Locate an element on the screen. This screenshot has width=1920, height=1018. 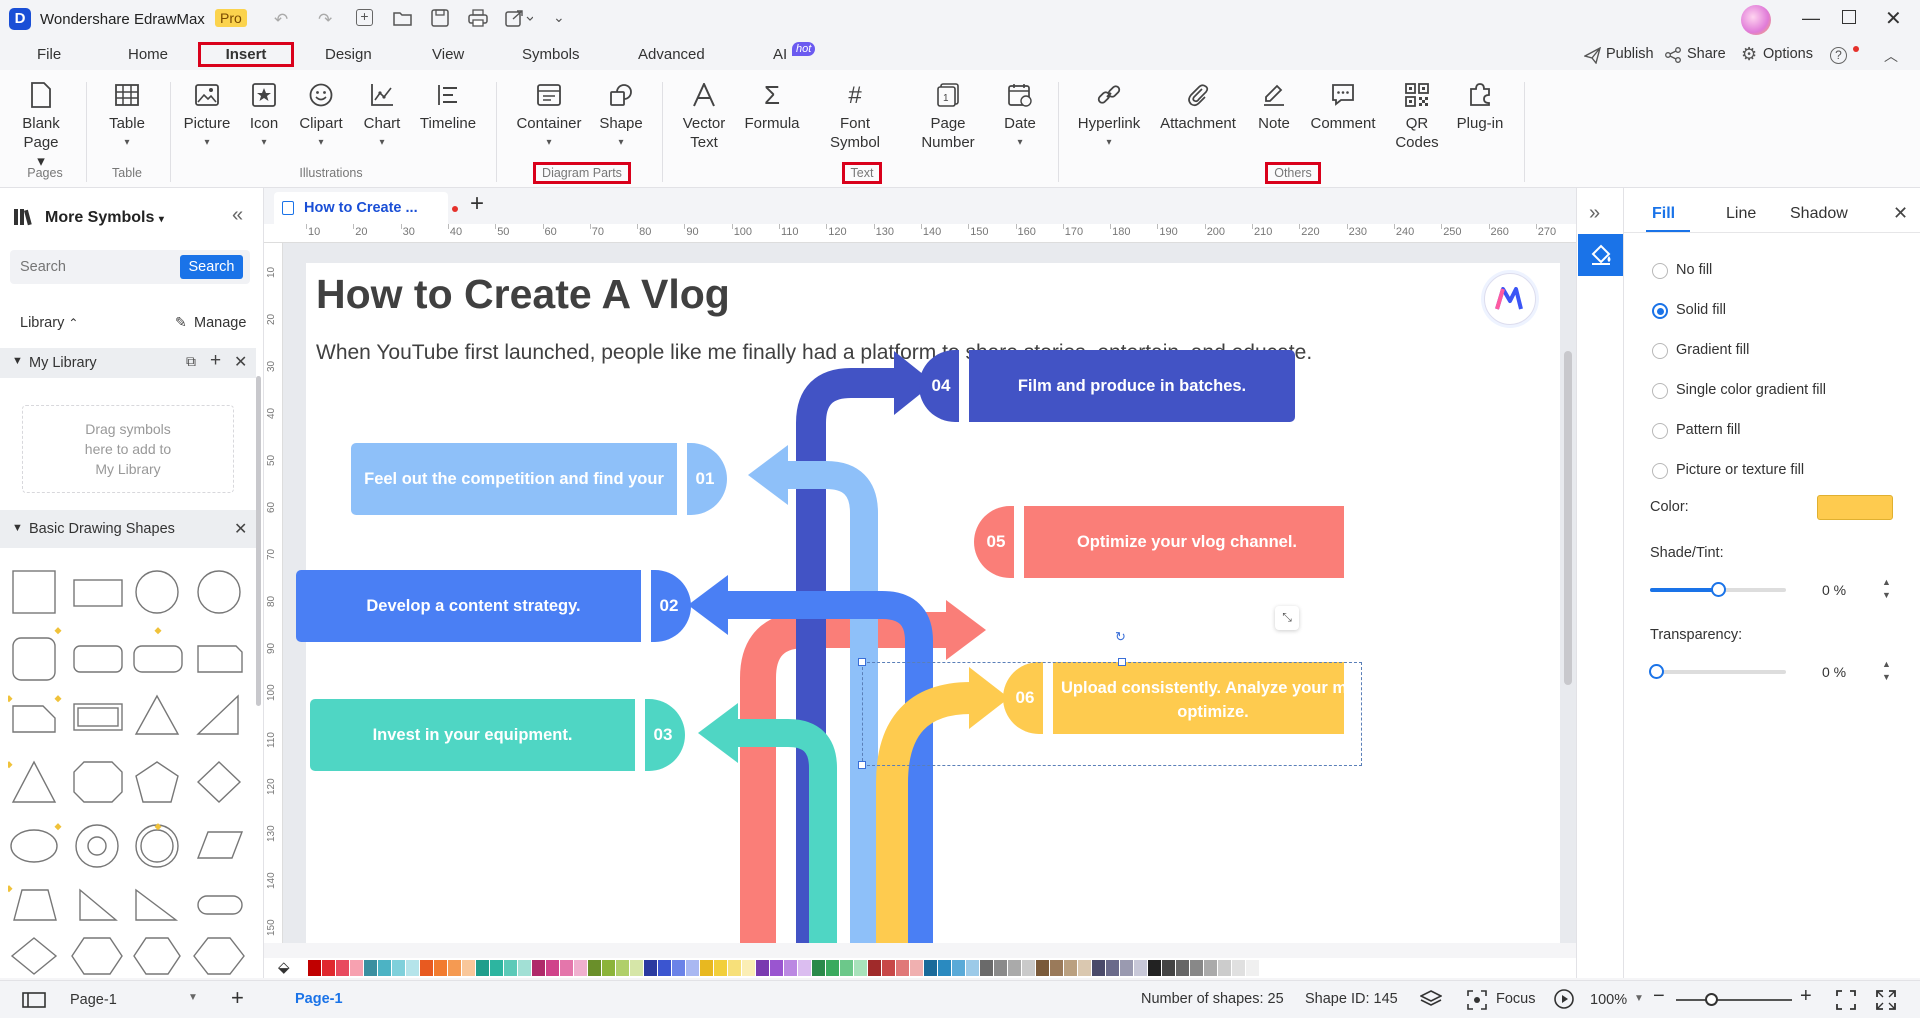
tab-design: Design is located at coordinates (348, 54).